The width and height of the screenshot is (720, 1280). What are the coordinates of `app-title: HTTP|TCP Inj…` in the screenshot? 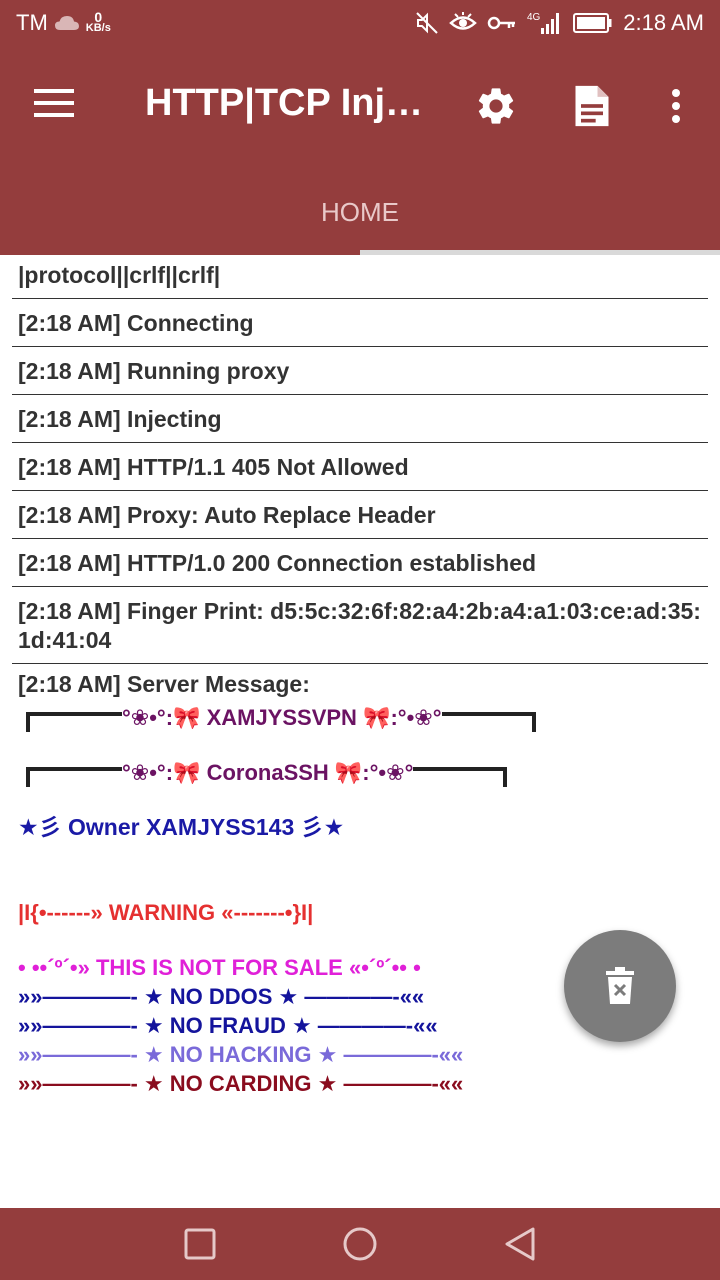 It's located at (284, 103).